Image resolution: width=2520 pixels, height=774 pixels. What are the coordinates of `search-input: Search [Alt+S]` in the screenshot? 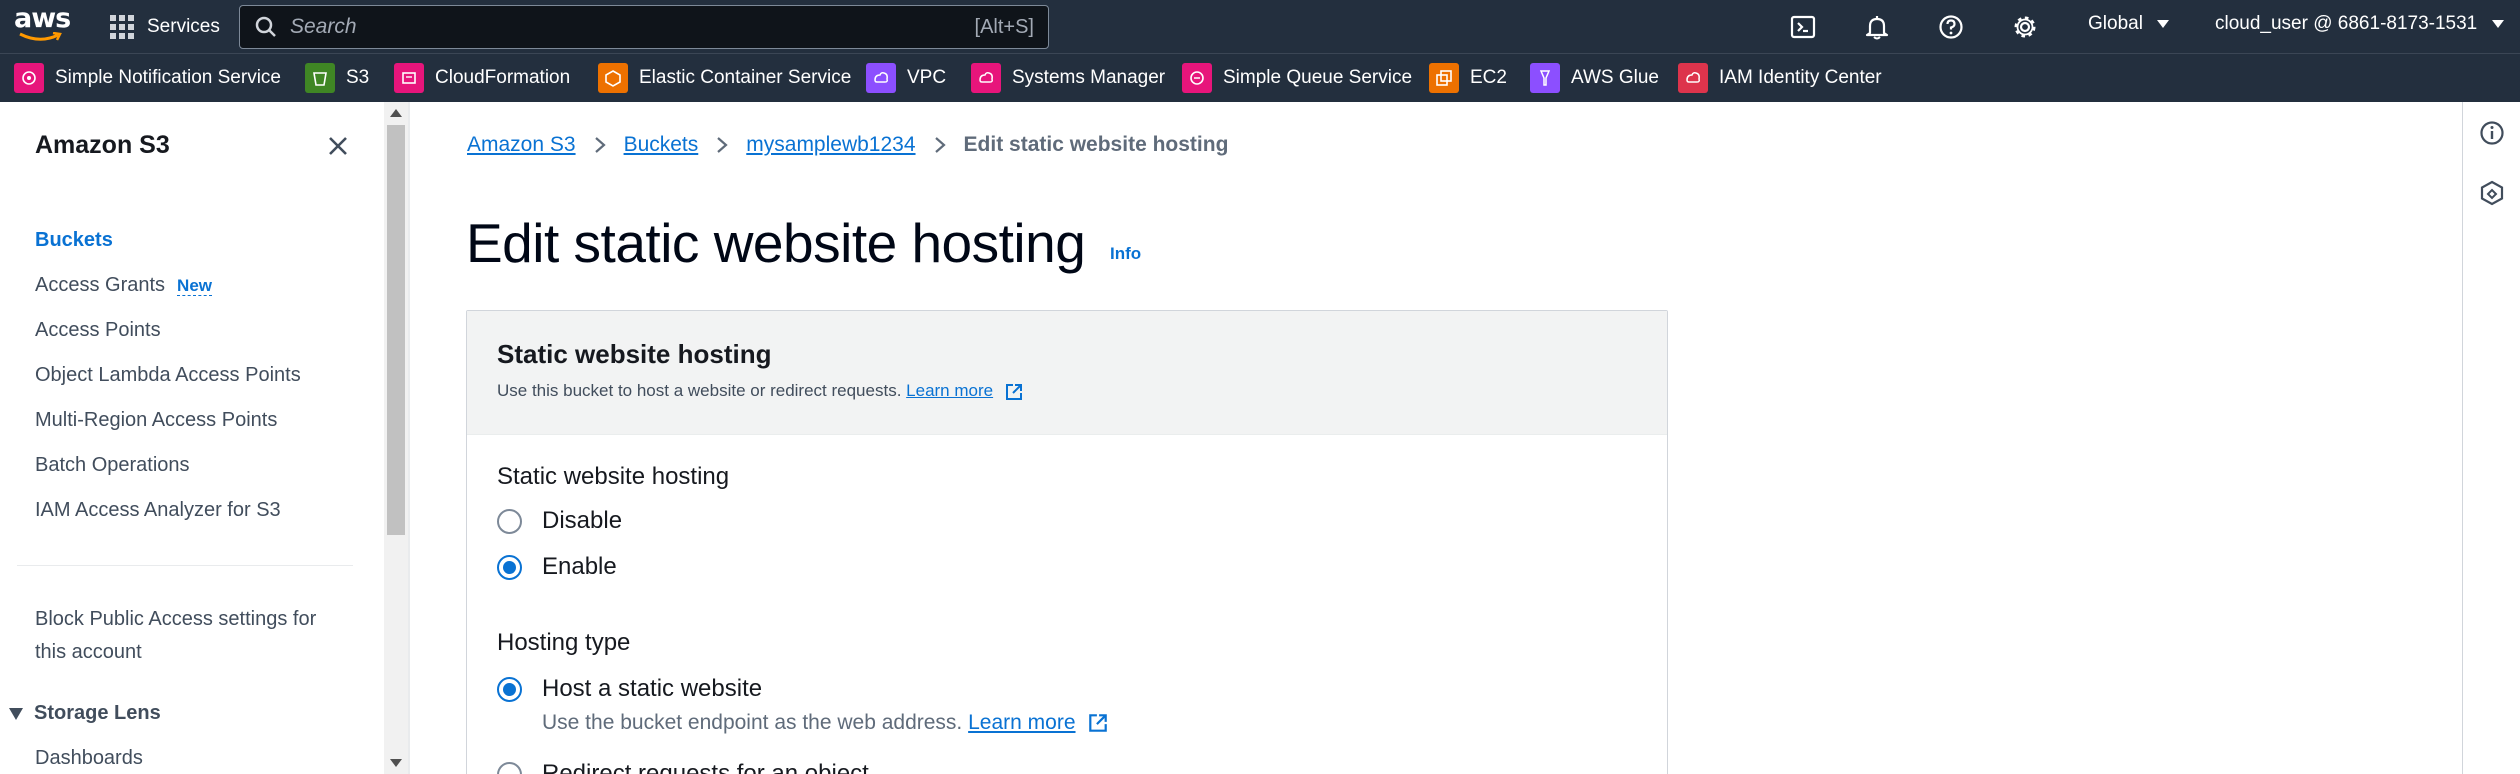 It's located at (644, 27).